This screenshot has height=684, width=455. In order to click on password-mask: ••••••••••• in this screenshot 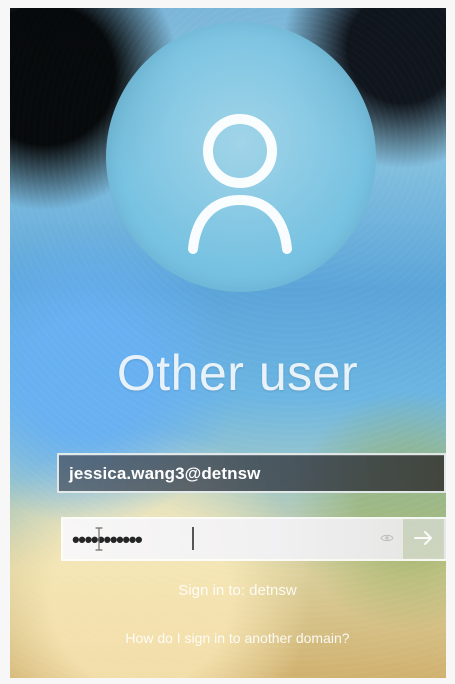, I will do `click(107, 539)`.